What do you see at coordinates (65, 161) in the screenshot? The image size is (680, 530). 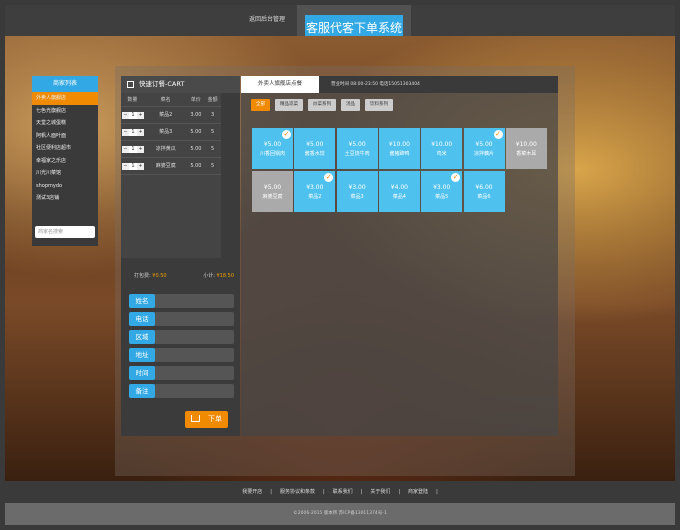 I see `shop-list-item: 幸福家之乐店` at bounding box center [65, 161].